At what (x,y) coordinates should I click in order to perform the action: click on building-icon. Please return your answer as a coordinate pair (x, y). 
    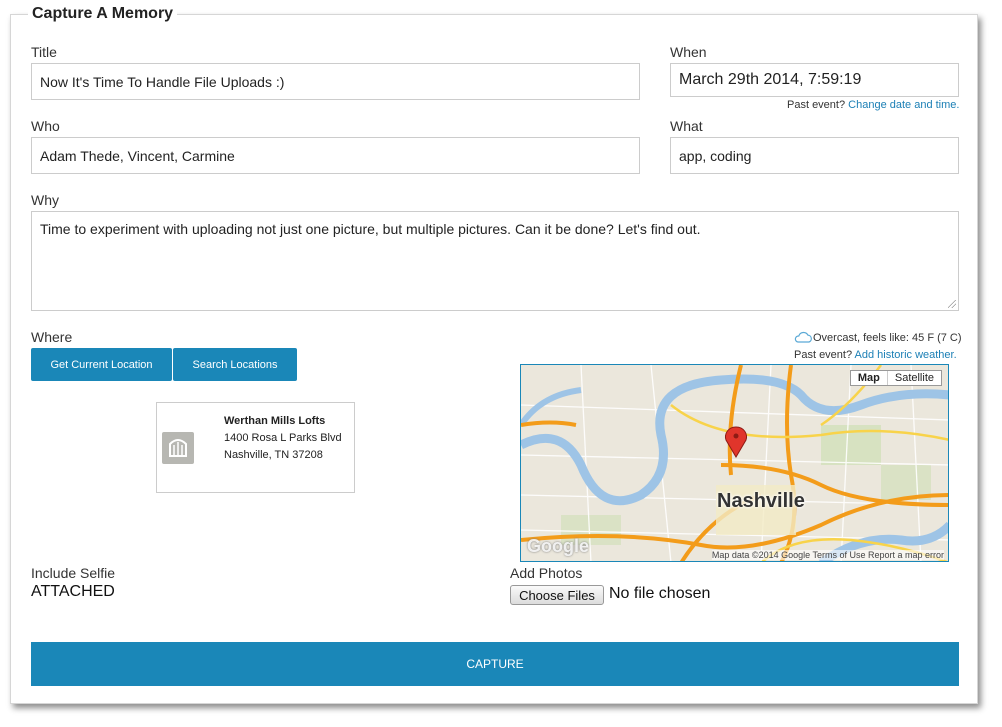
    Looking at the image, I should click on (178, 448).